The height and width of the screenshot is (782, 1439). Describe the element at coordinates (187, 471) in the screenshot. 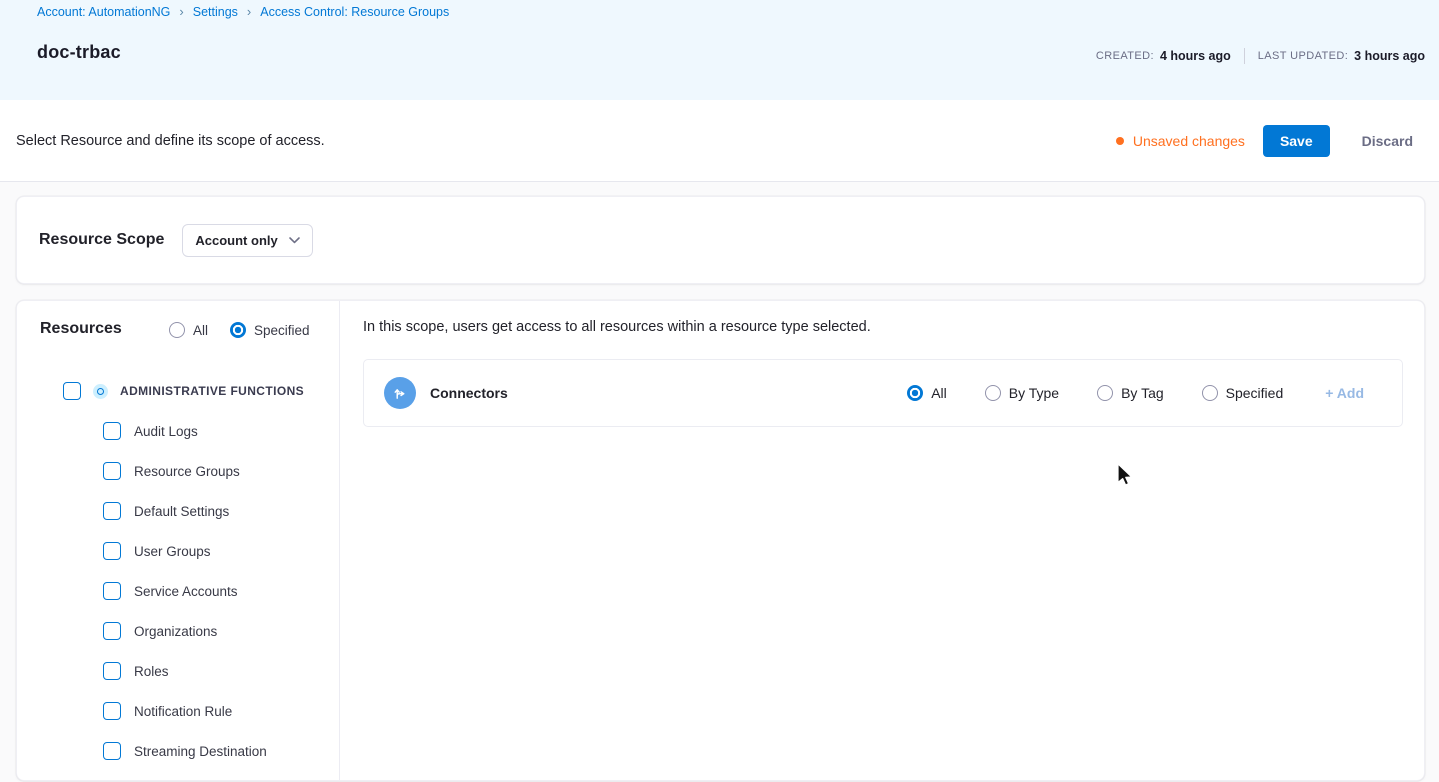

I see `item-label: Resource Groups` at that location.